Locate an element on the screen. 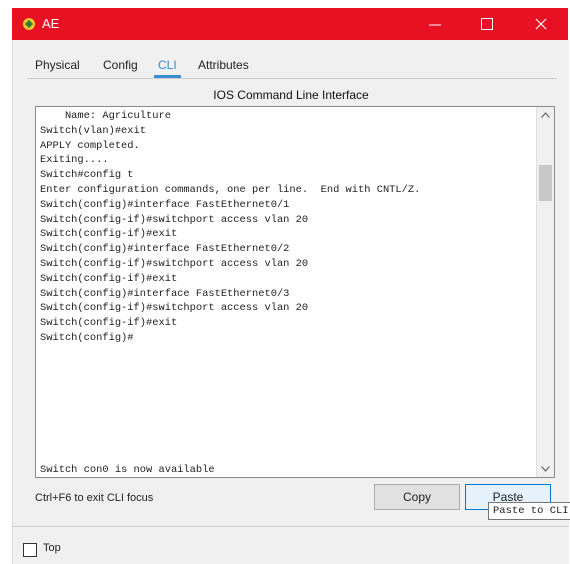  tab-divider is located at coordinates (292, 78).